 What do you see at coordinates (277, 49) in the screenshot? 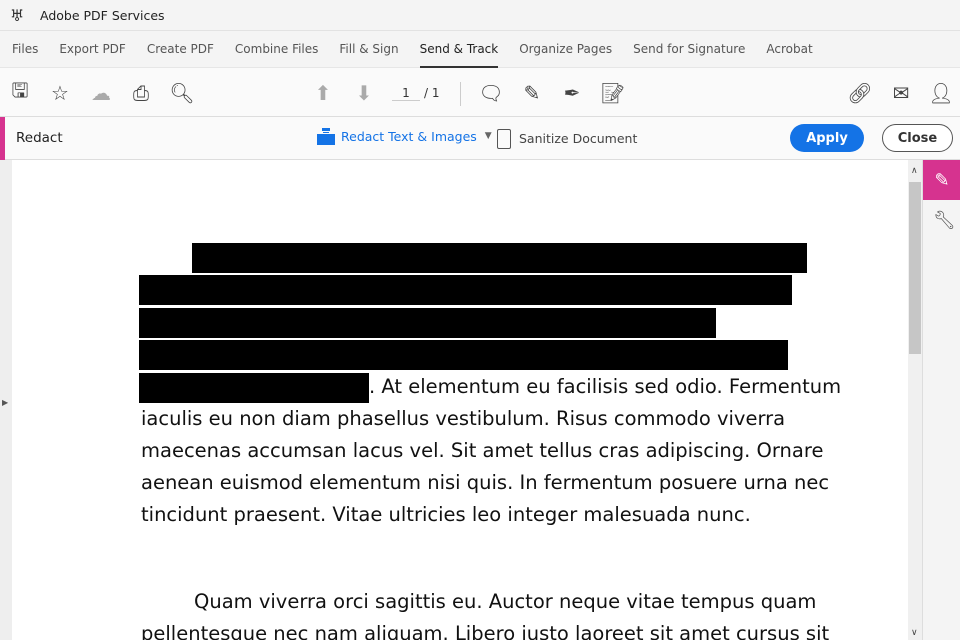
I see `tab-combine-files: Combine Files` at bounding box center [277, 49].